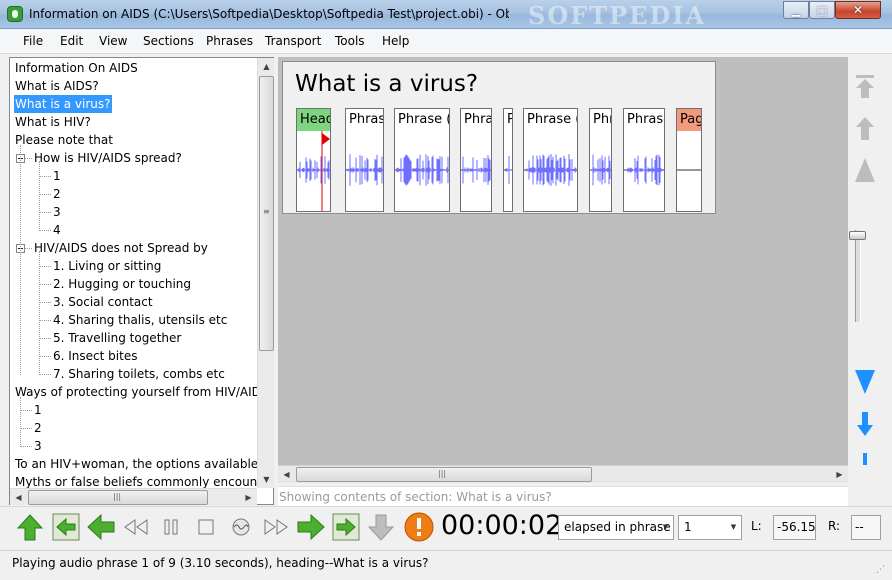 The image size is (892, 580). Describe the element at coordinates (229, 41) in the screenshot. I see `menu-phrases: Phrases` at that location.